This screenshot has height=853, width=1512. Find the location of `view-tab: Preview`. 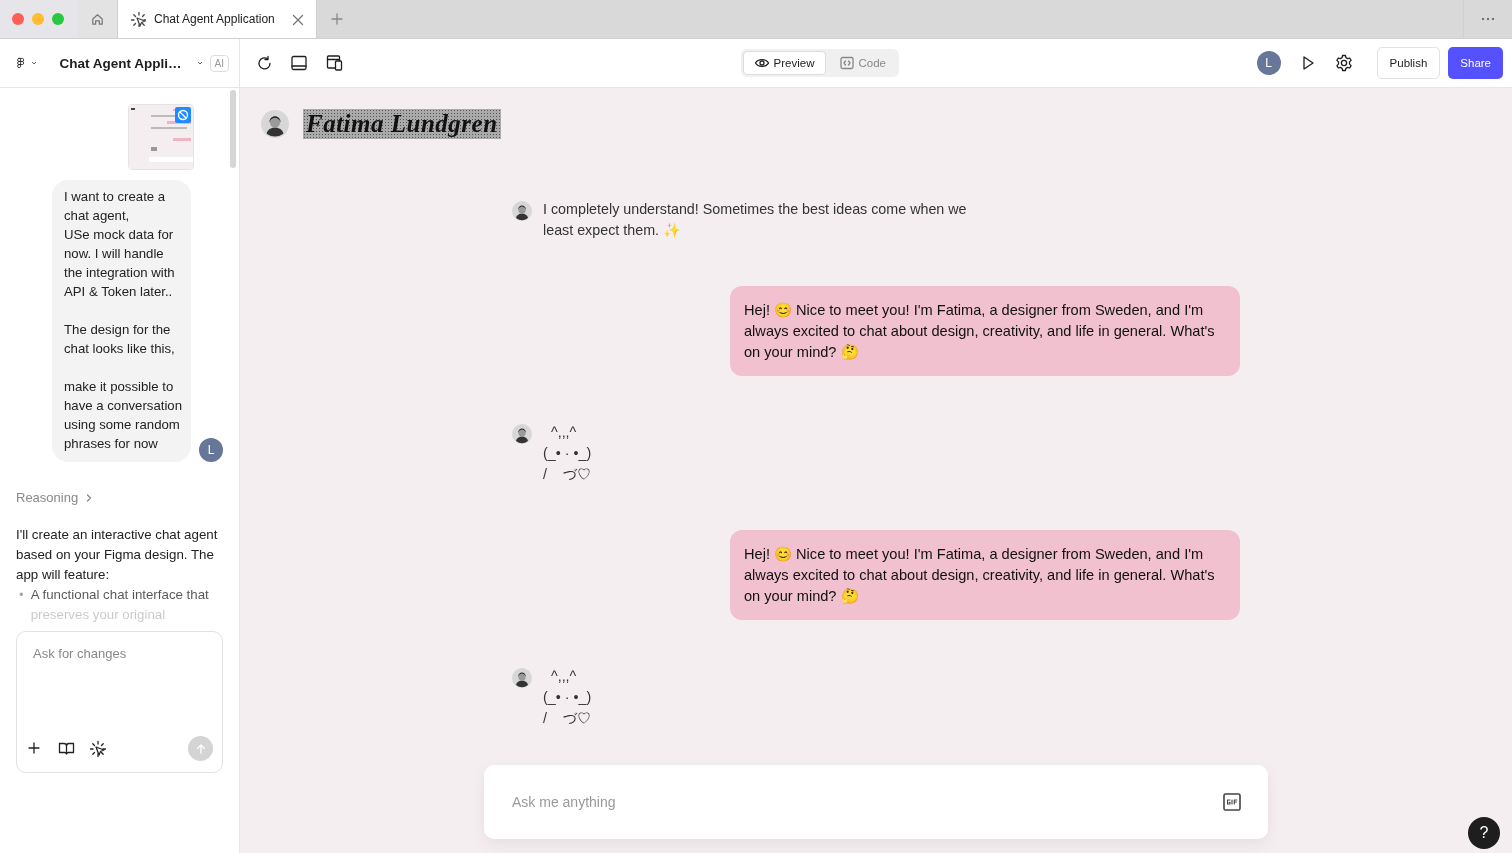

view-tab: Preview is located at coordinates (784, 63).